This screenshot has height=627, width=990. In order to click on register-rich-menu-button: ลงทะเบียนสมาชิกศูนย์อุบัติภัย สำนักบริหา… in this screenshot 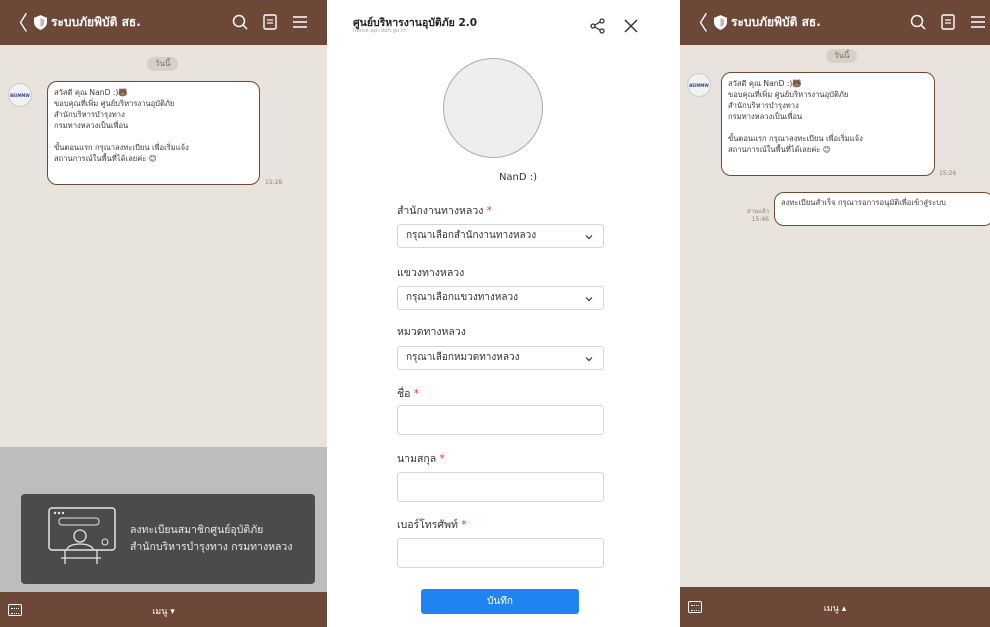, I will do `click(168, 539)`.